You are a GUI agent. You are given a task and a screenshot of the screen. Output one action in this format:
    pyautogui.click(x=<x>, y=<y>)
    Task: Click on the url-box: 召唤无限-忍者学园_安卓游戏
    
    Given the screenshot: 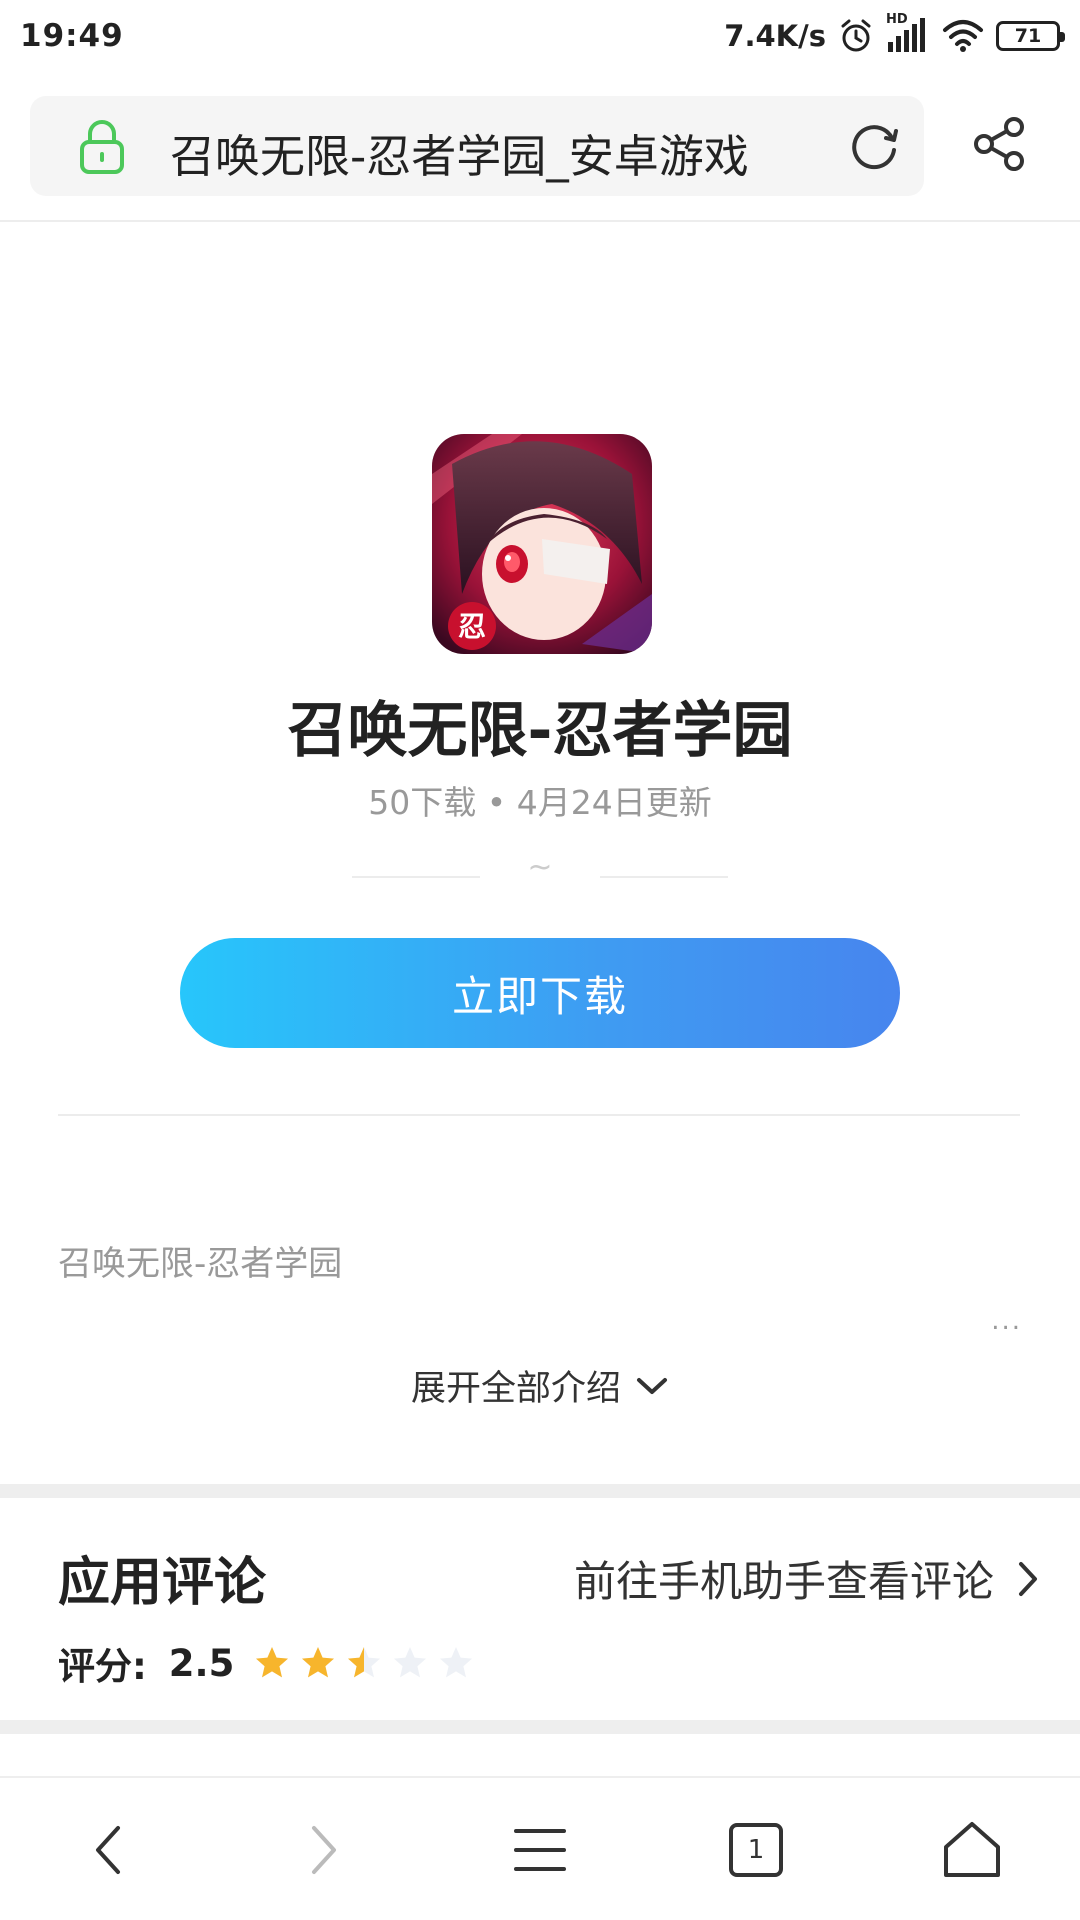 What is the action you would take?
    pyautogui.click(x=477, y=146)
    